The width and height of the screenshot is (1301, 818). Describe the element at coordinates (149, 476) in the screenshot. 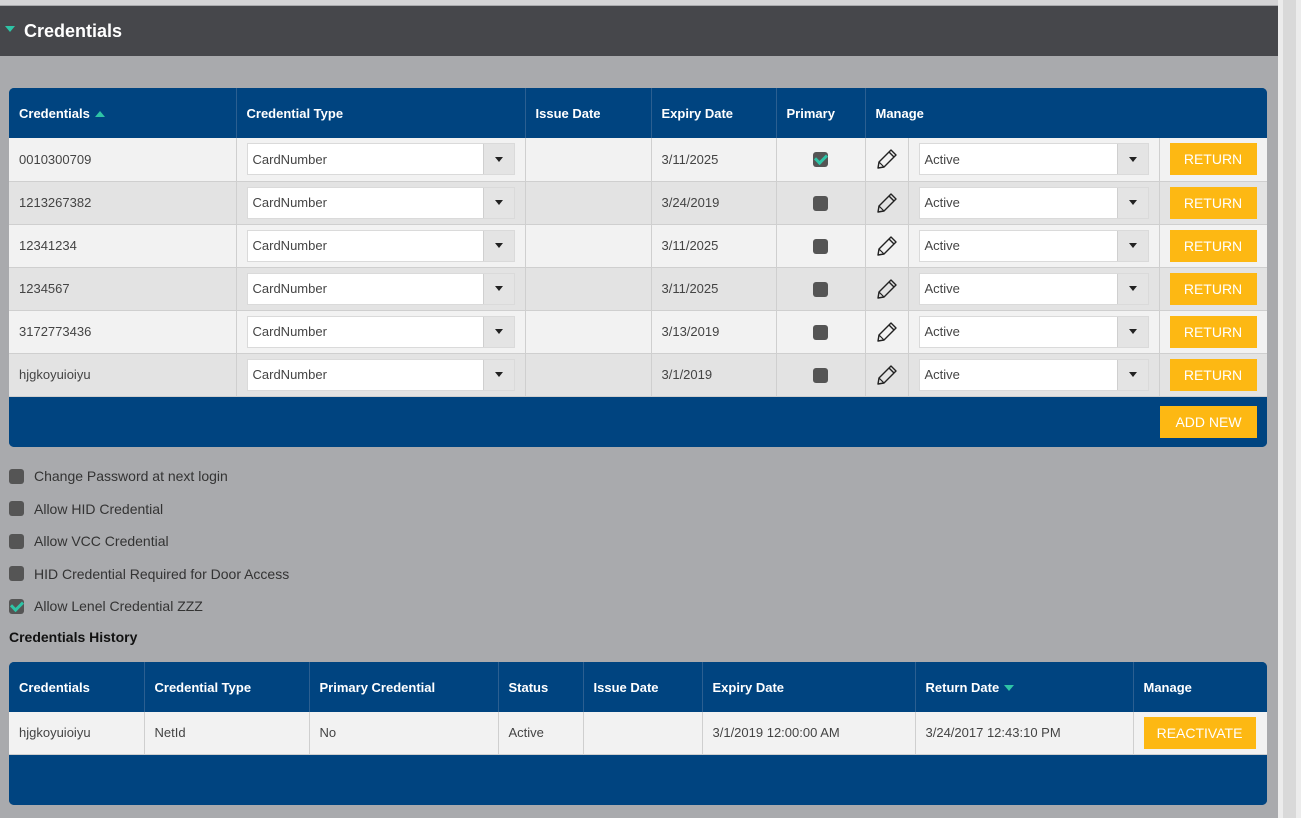

I see `option-item: Change Password at next login` at that location.